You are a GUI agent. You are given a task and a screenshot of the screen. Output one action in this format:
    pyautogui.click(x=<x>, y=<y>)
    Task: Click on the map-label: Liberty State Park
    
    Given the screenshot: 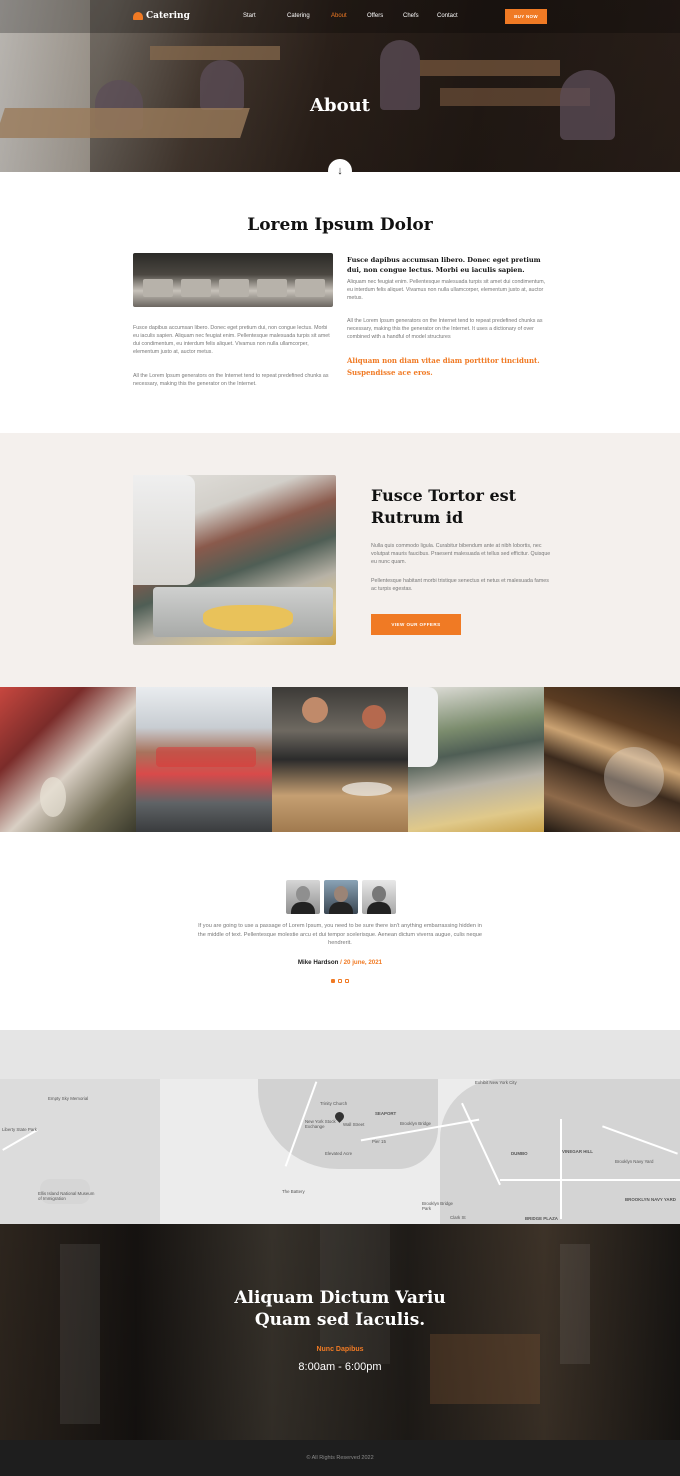 What is the action you would take?
    pyautogui.click(x=19, y=1129)
    